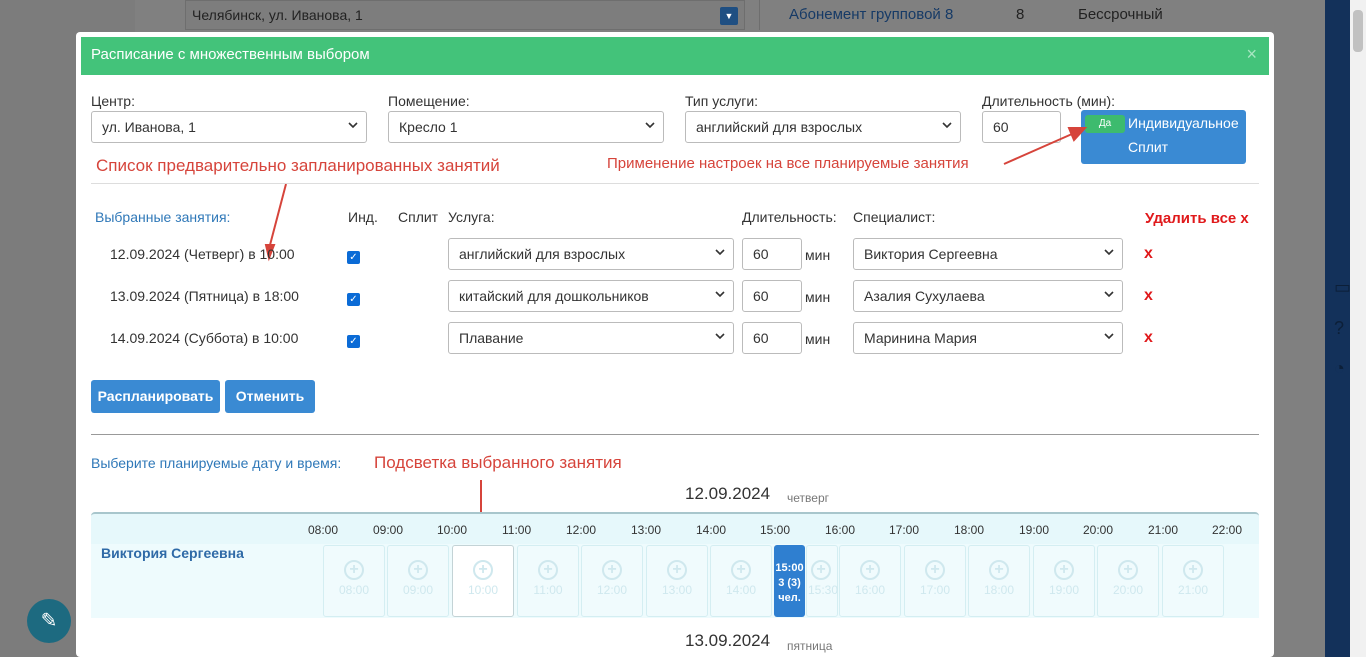  I want to click on time-slot: +14:00, so click(741, 581).